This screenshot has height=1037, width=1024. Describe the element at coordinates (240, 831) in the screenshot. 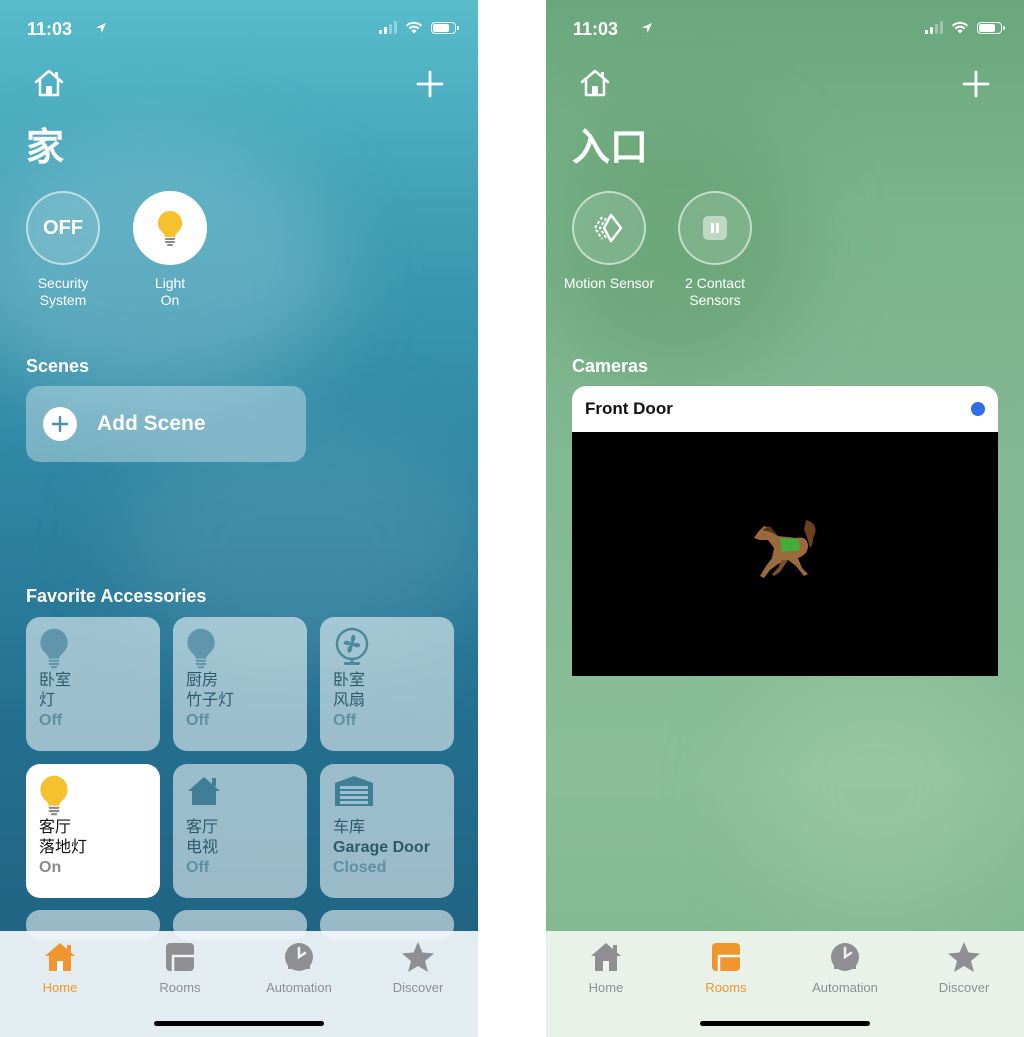

I see `accessory-tile-living-tv: 客厅 电视 Off` at that location.